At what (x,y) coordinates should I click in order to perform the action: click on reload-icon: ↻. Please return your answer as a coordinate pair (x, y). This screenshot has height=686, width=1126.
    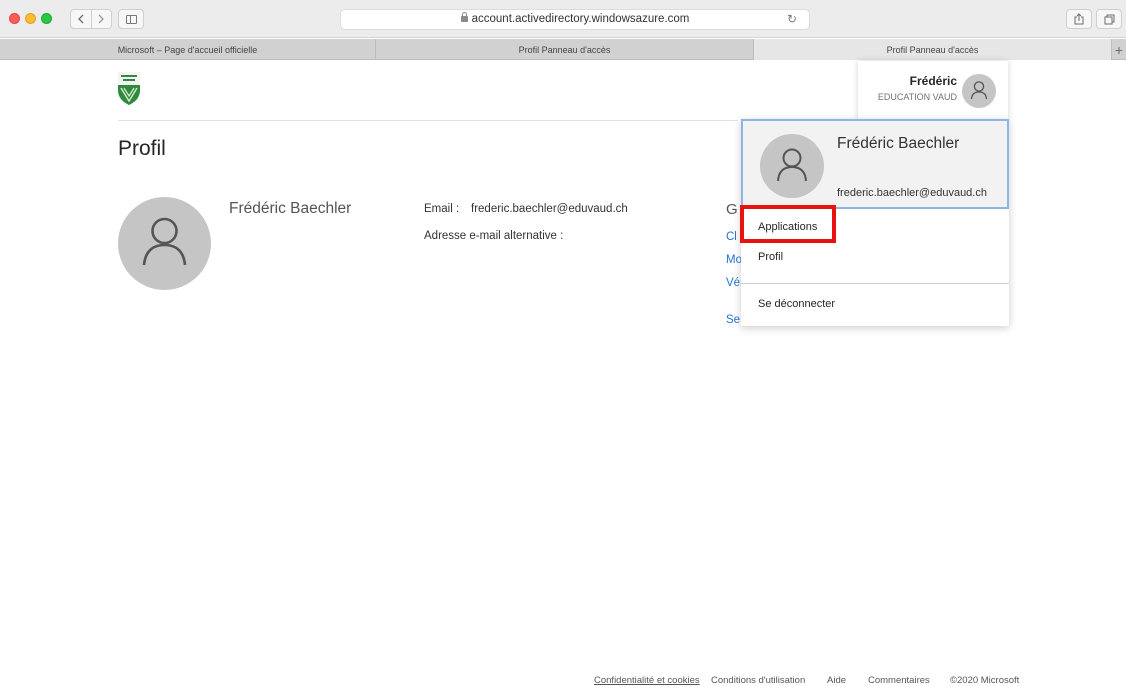
    Looking at the image, I should click on (792, 19).